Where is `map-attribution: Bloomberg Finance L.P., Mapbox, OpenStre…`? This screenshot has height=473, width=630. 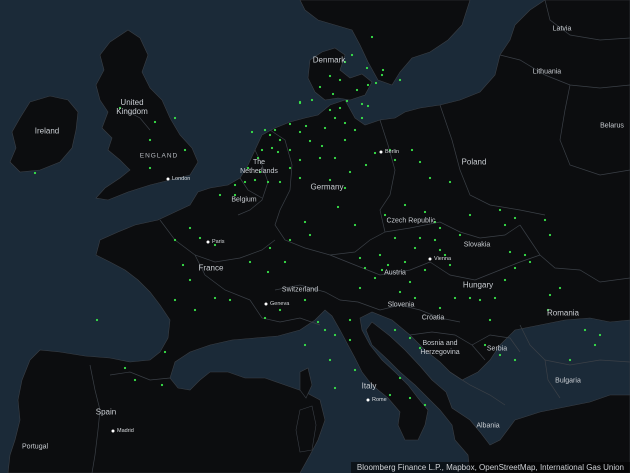
map-attribution: Bloomberg Finance L.P., Mapbox, OpenStre… is located at coordinates (490, 467).